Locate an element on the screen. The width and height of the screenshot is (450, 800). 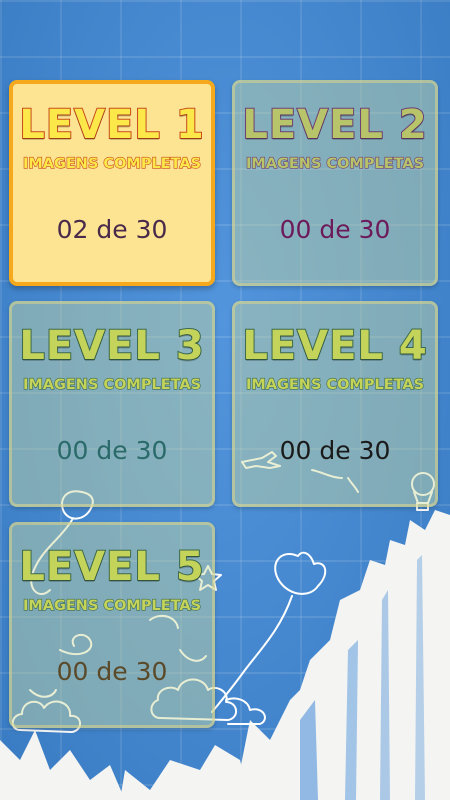
level-5-card: LEVEL 5 IMAGENS COMPLETAS 00 de 30 is located at coordinates (112, 625).